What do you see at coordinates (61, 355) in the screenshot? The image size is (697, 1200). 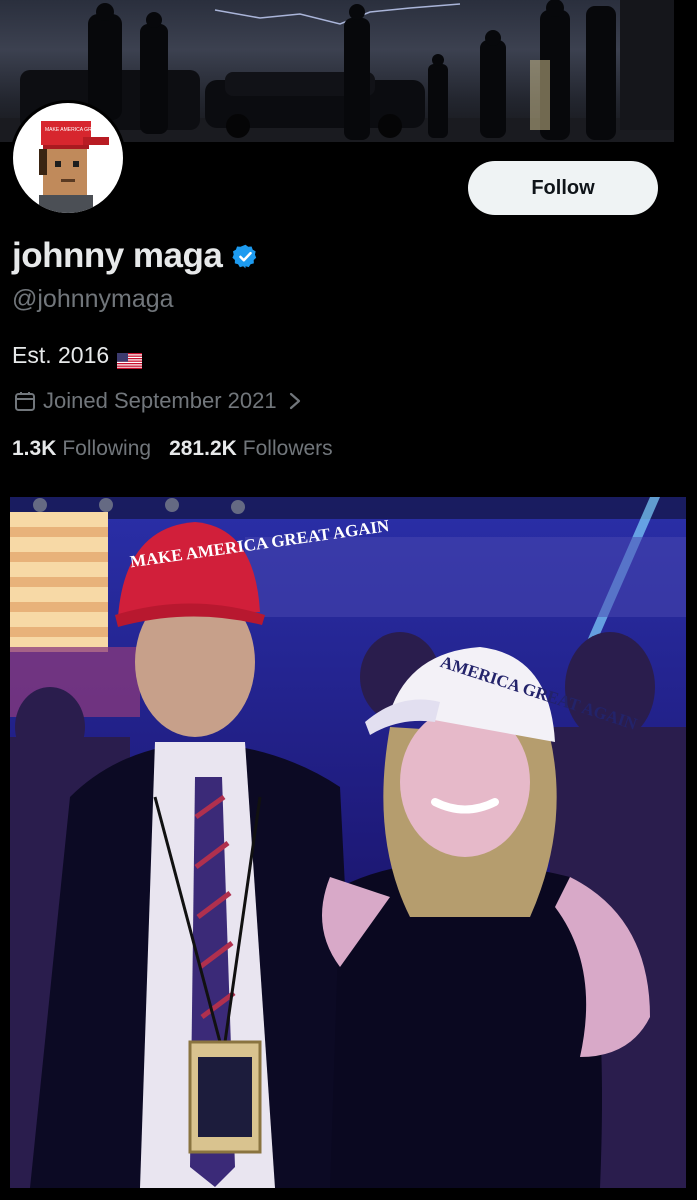 I see `bio-text: Est. 2016` at bounding box center [61, 355].